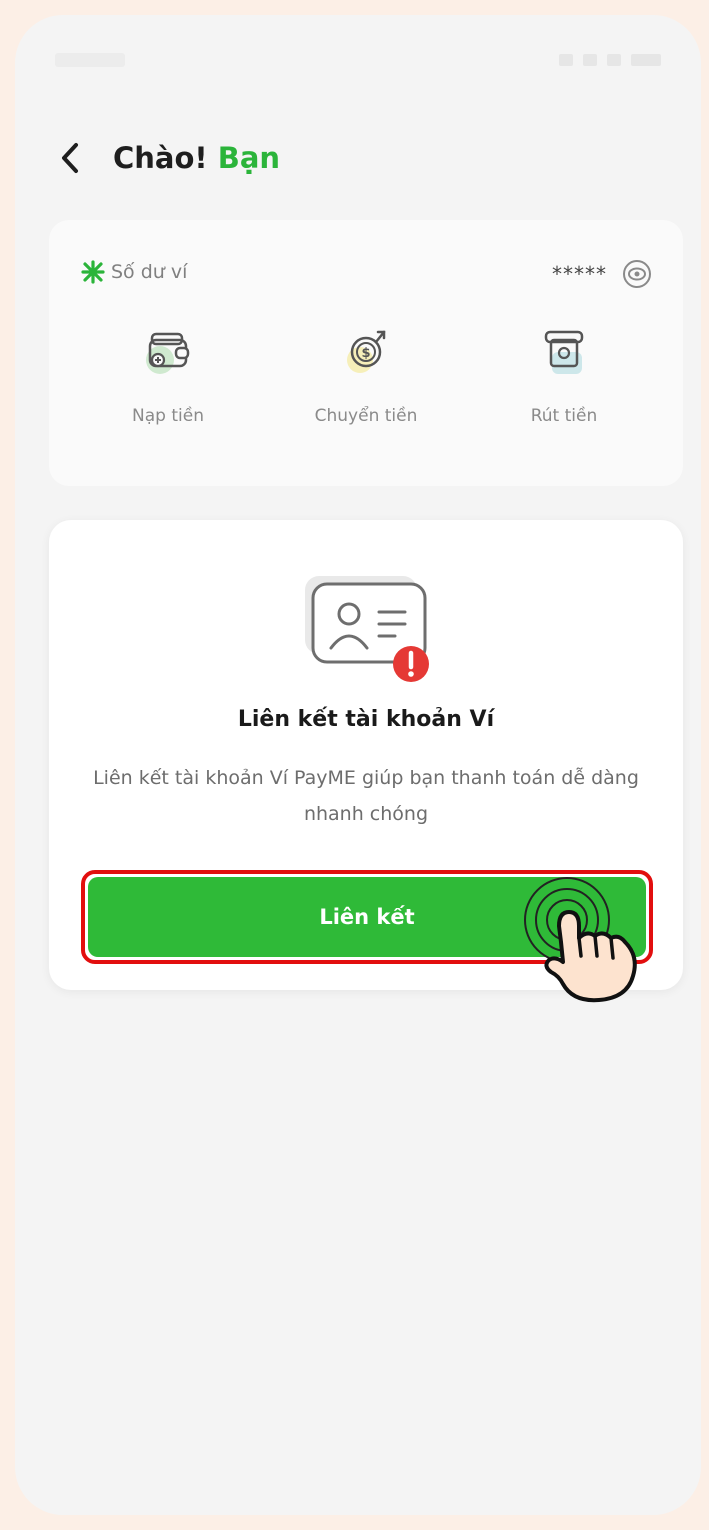 The image size is (709, 1530). Describe the element at coordinates (149, 272) in the screenshot. I see `wallet-label-text: Số dư ví` at that location.